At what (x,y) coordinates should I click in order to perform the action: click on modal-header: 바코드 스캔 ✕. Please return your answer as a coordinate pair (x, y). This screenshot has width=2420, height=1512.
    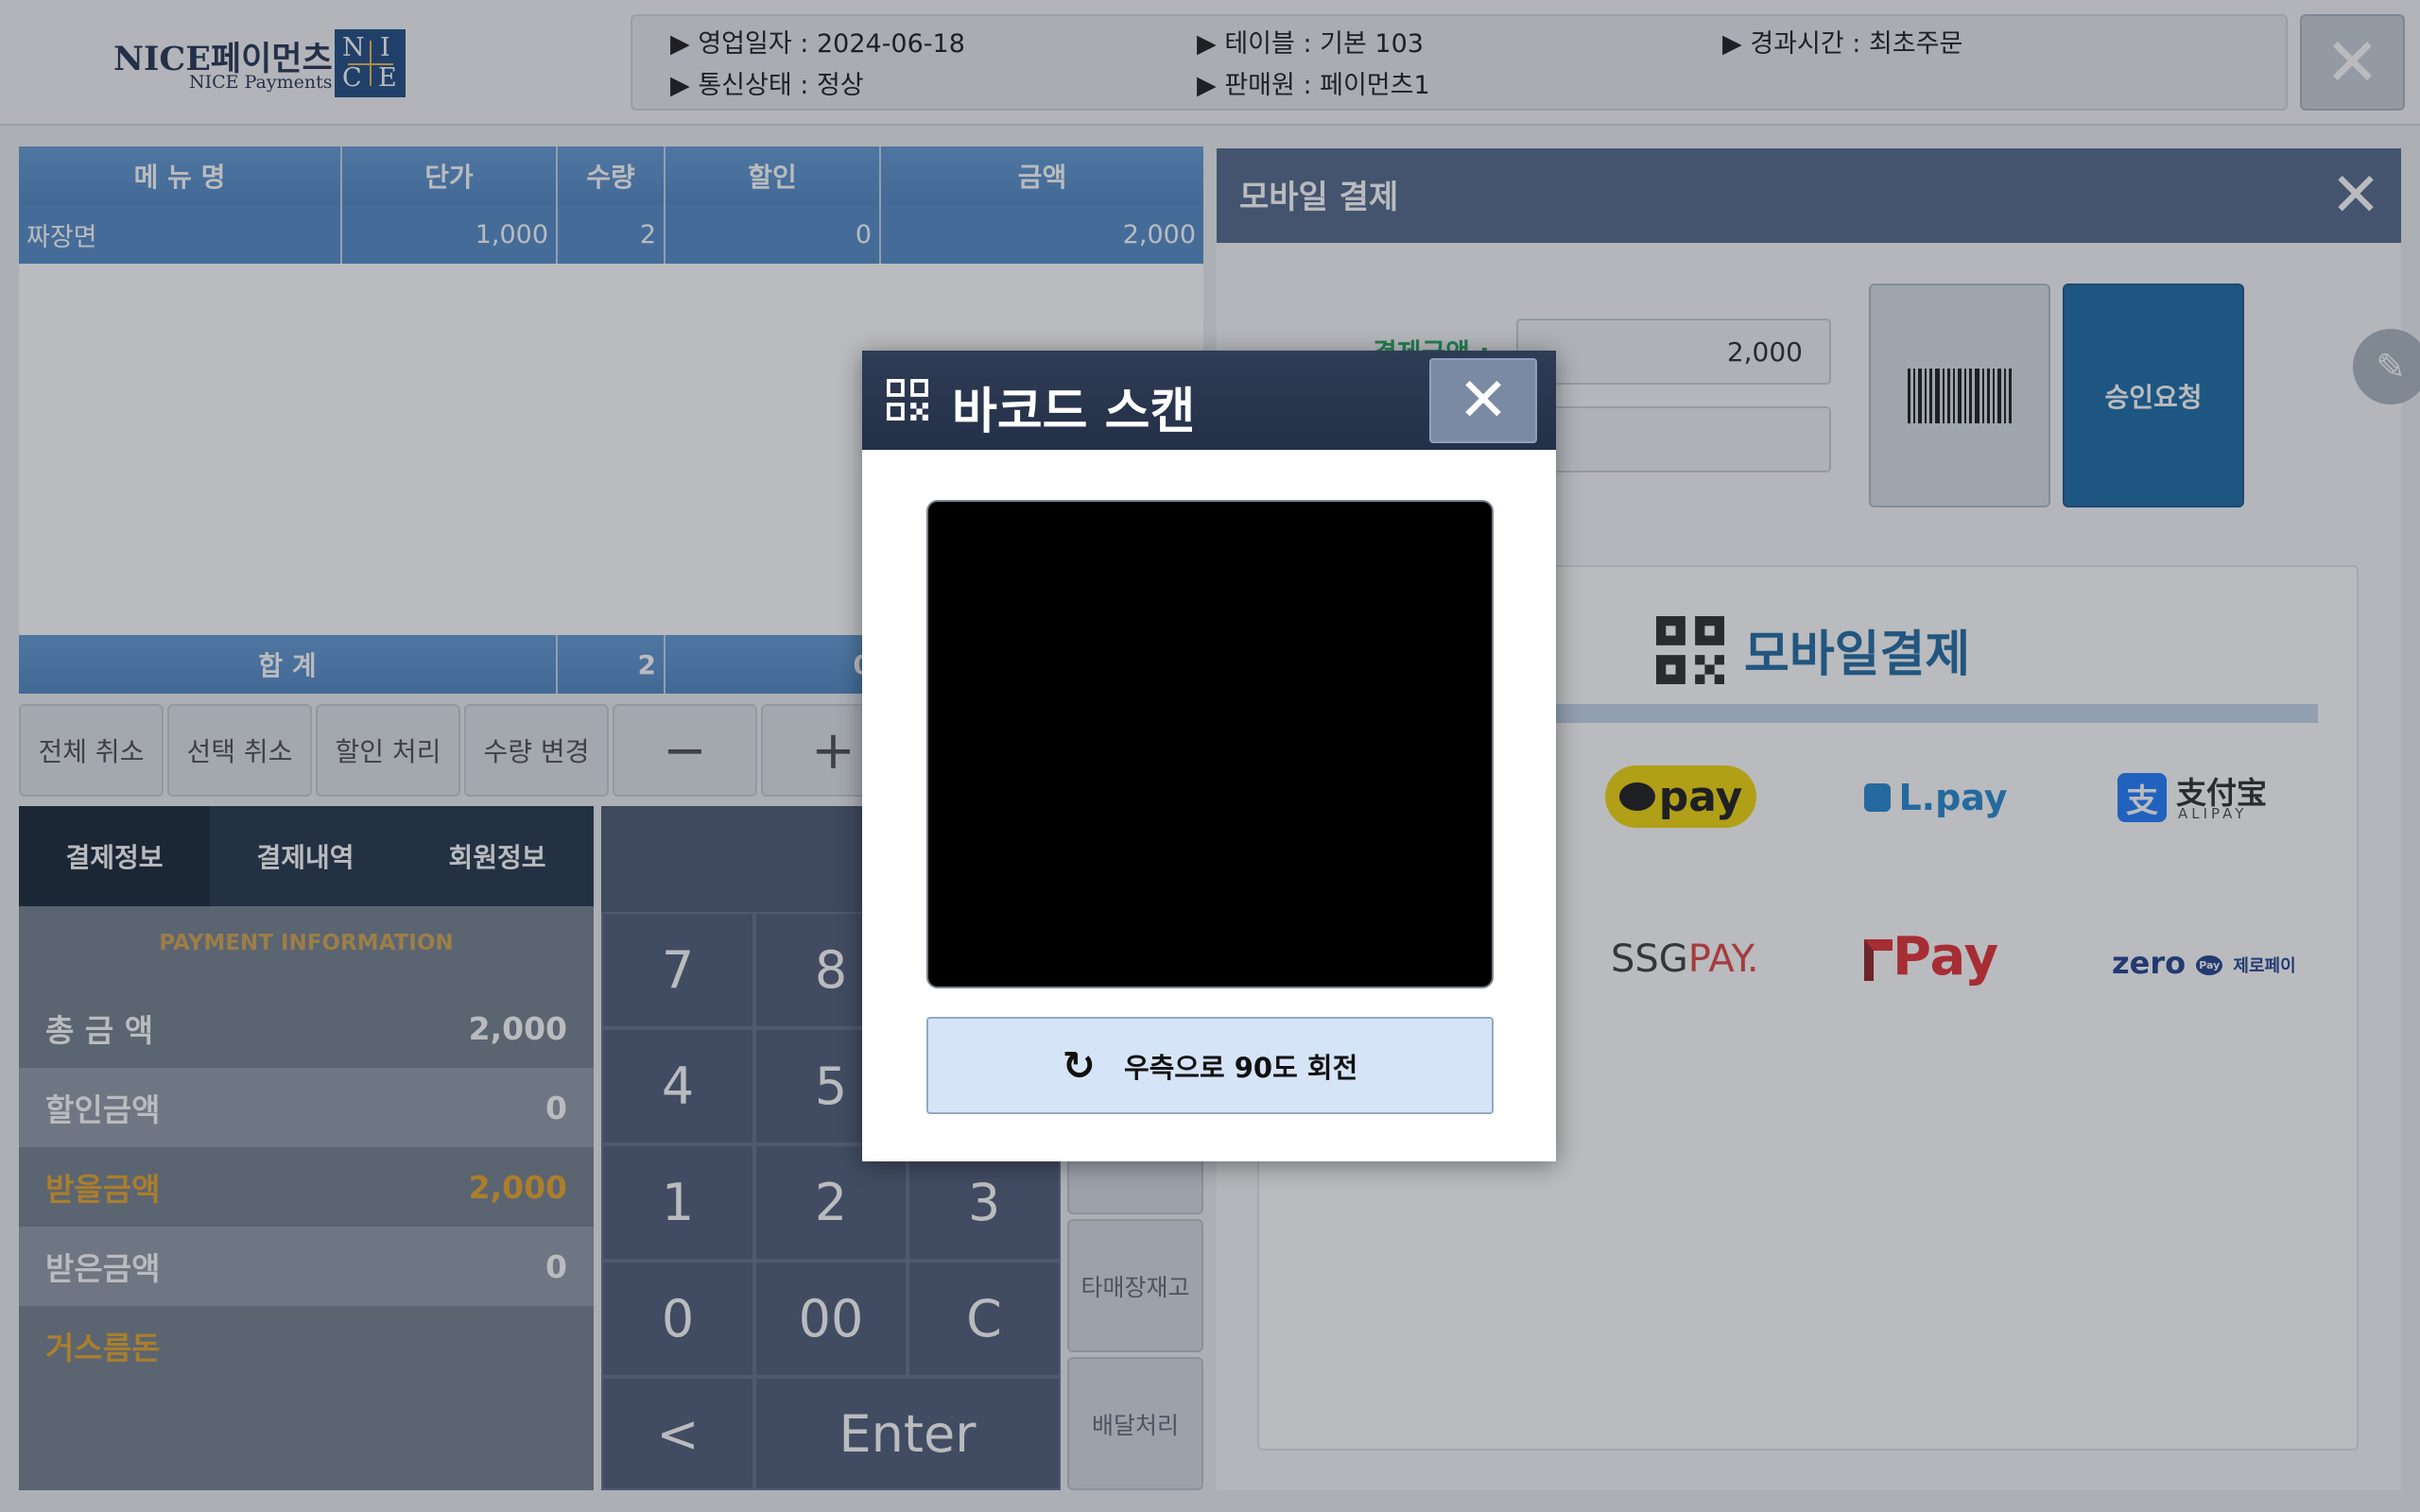
    Looking at the image, I should click on (1209, 400).